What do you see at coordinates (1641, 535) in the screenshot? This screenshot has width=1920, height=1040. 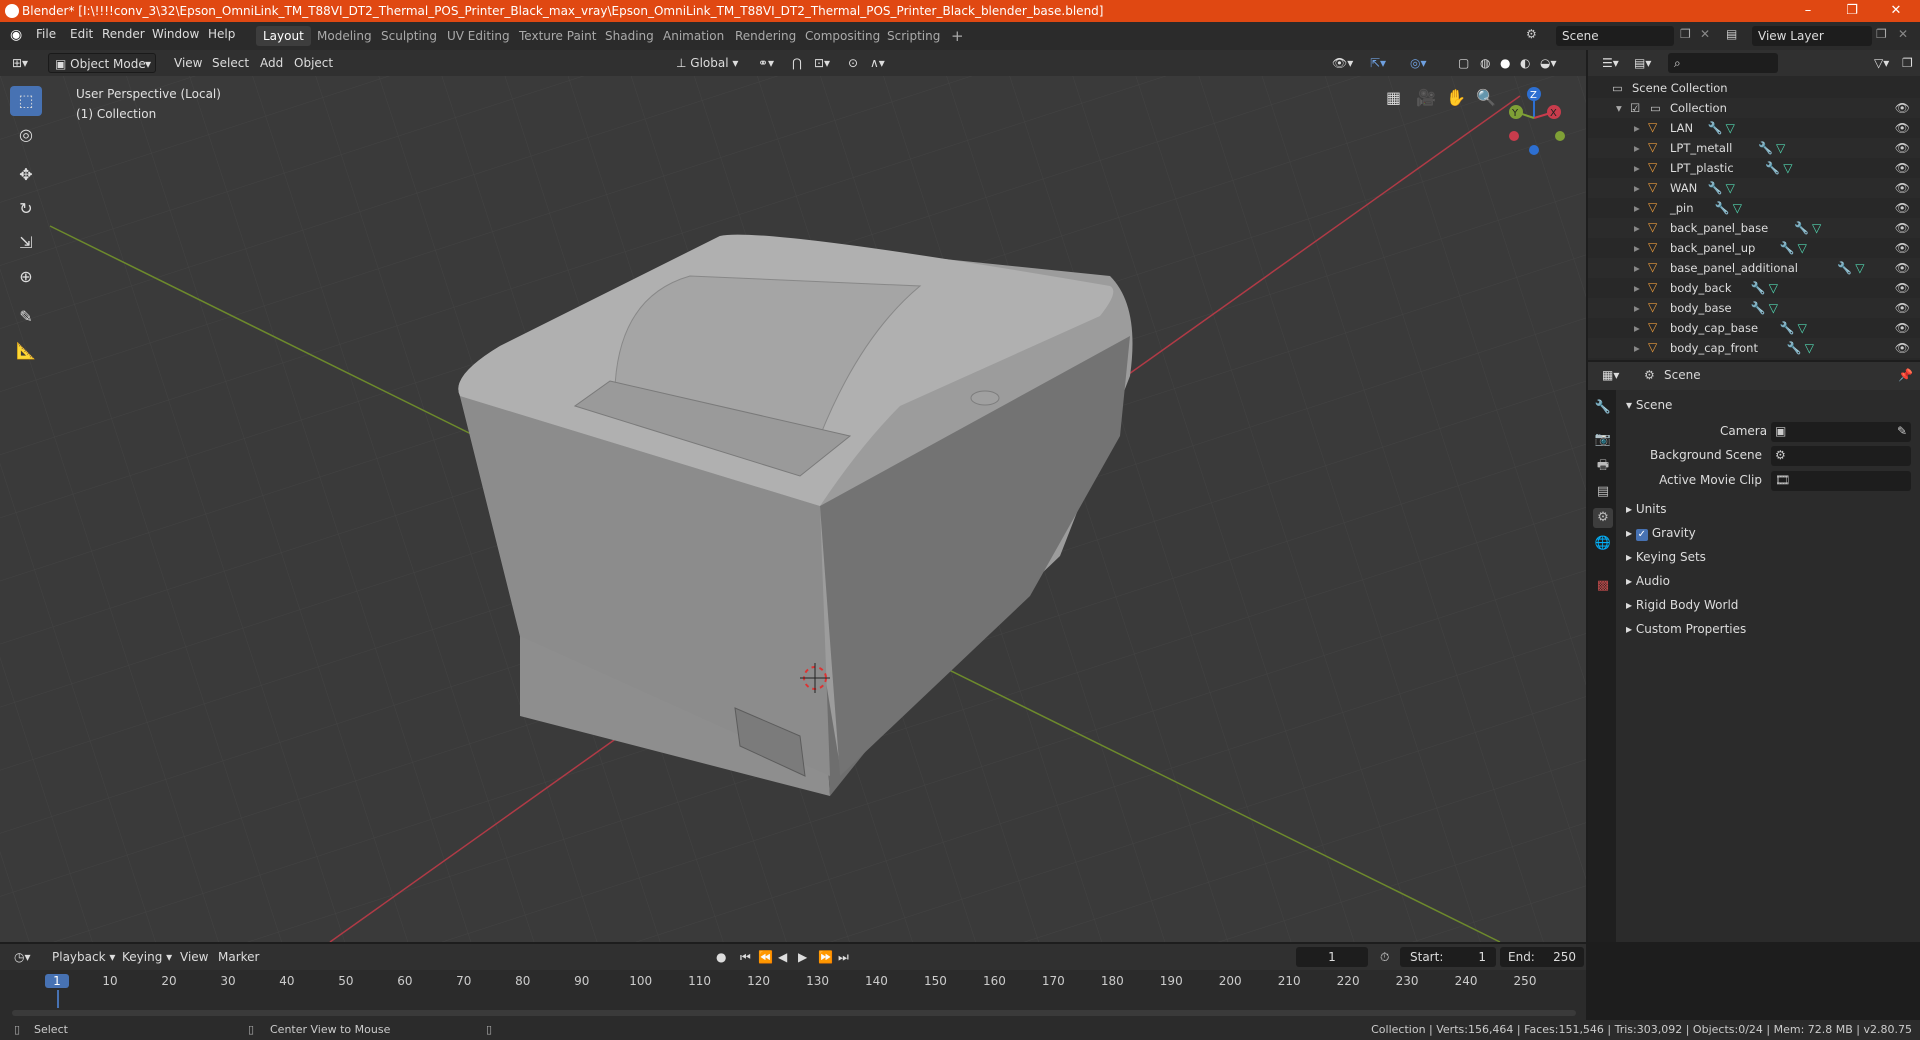 I see `gravity-checkbox: ✓` at bounding box center [1641, 535].